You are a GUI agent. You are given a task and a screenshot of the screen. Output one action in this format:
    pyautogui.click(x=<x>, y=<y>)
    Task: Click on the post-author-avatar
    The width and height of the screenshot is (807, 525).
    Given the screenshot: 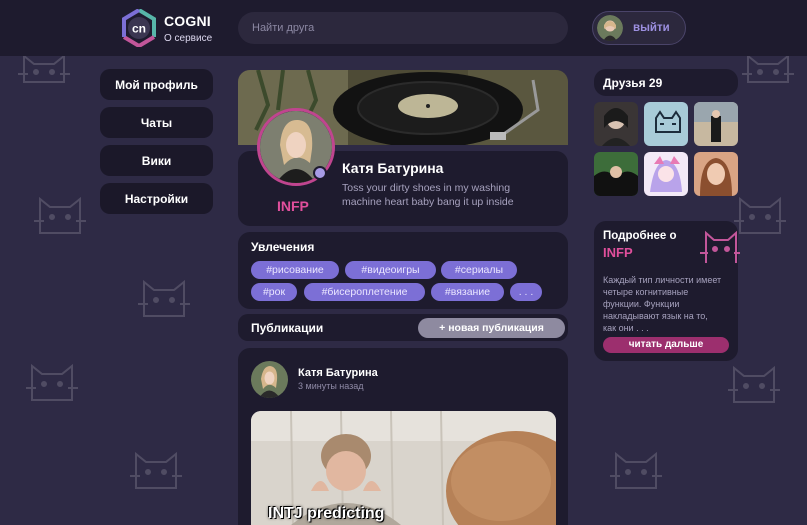 What is the action you would take?
    pyautogui.click(x=269, y=379)
    